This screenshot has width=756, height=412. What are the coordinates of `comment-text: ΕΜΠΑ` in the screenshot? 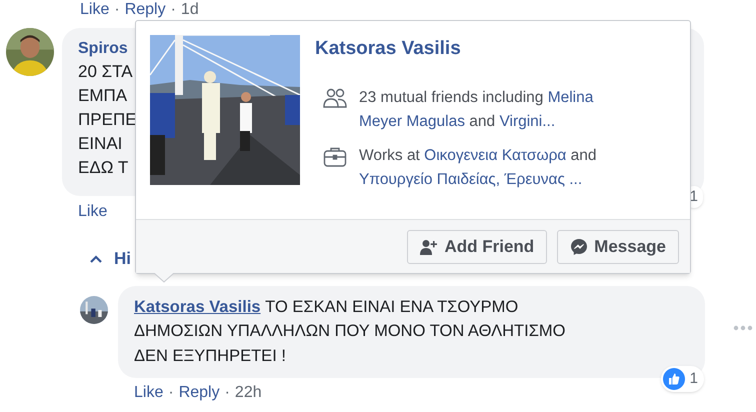 It's located at (103, 96).